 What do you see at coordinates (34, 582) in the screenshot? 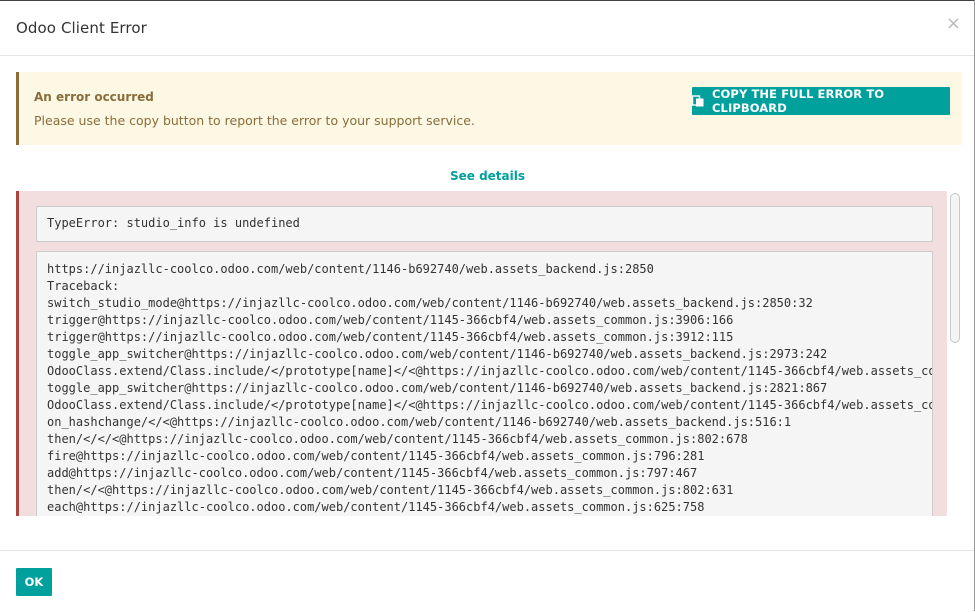
I see `ok-button: OK` at bounding box center [34, 582].